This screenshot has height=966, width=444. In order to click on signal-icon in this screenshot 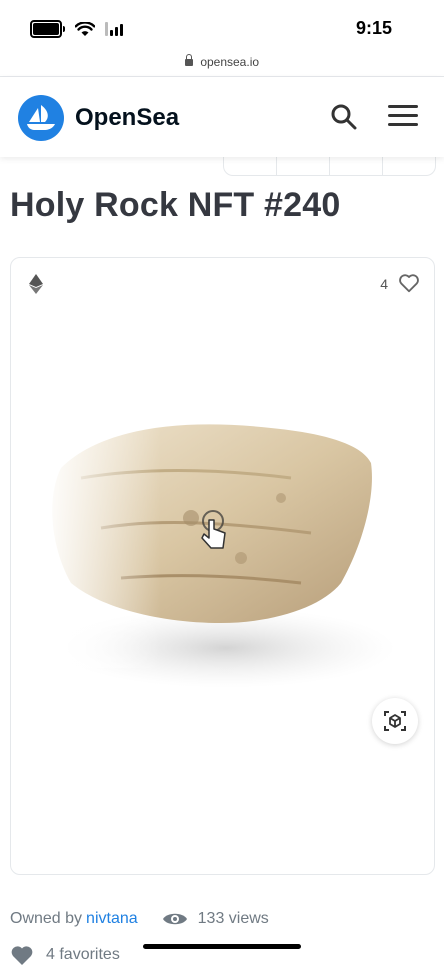, I will do `click(114, 29)`.